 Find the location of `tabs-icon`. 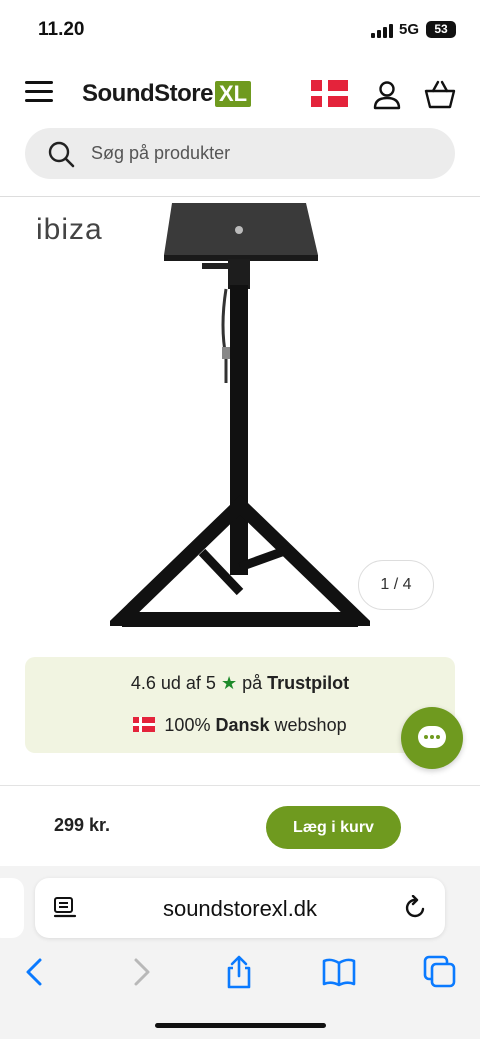

tabs-icon is located at coordinates (440, 972).